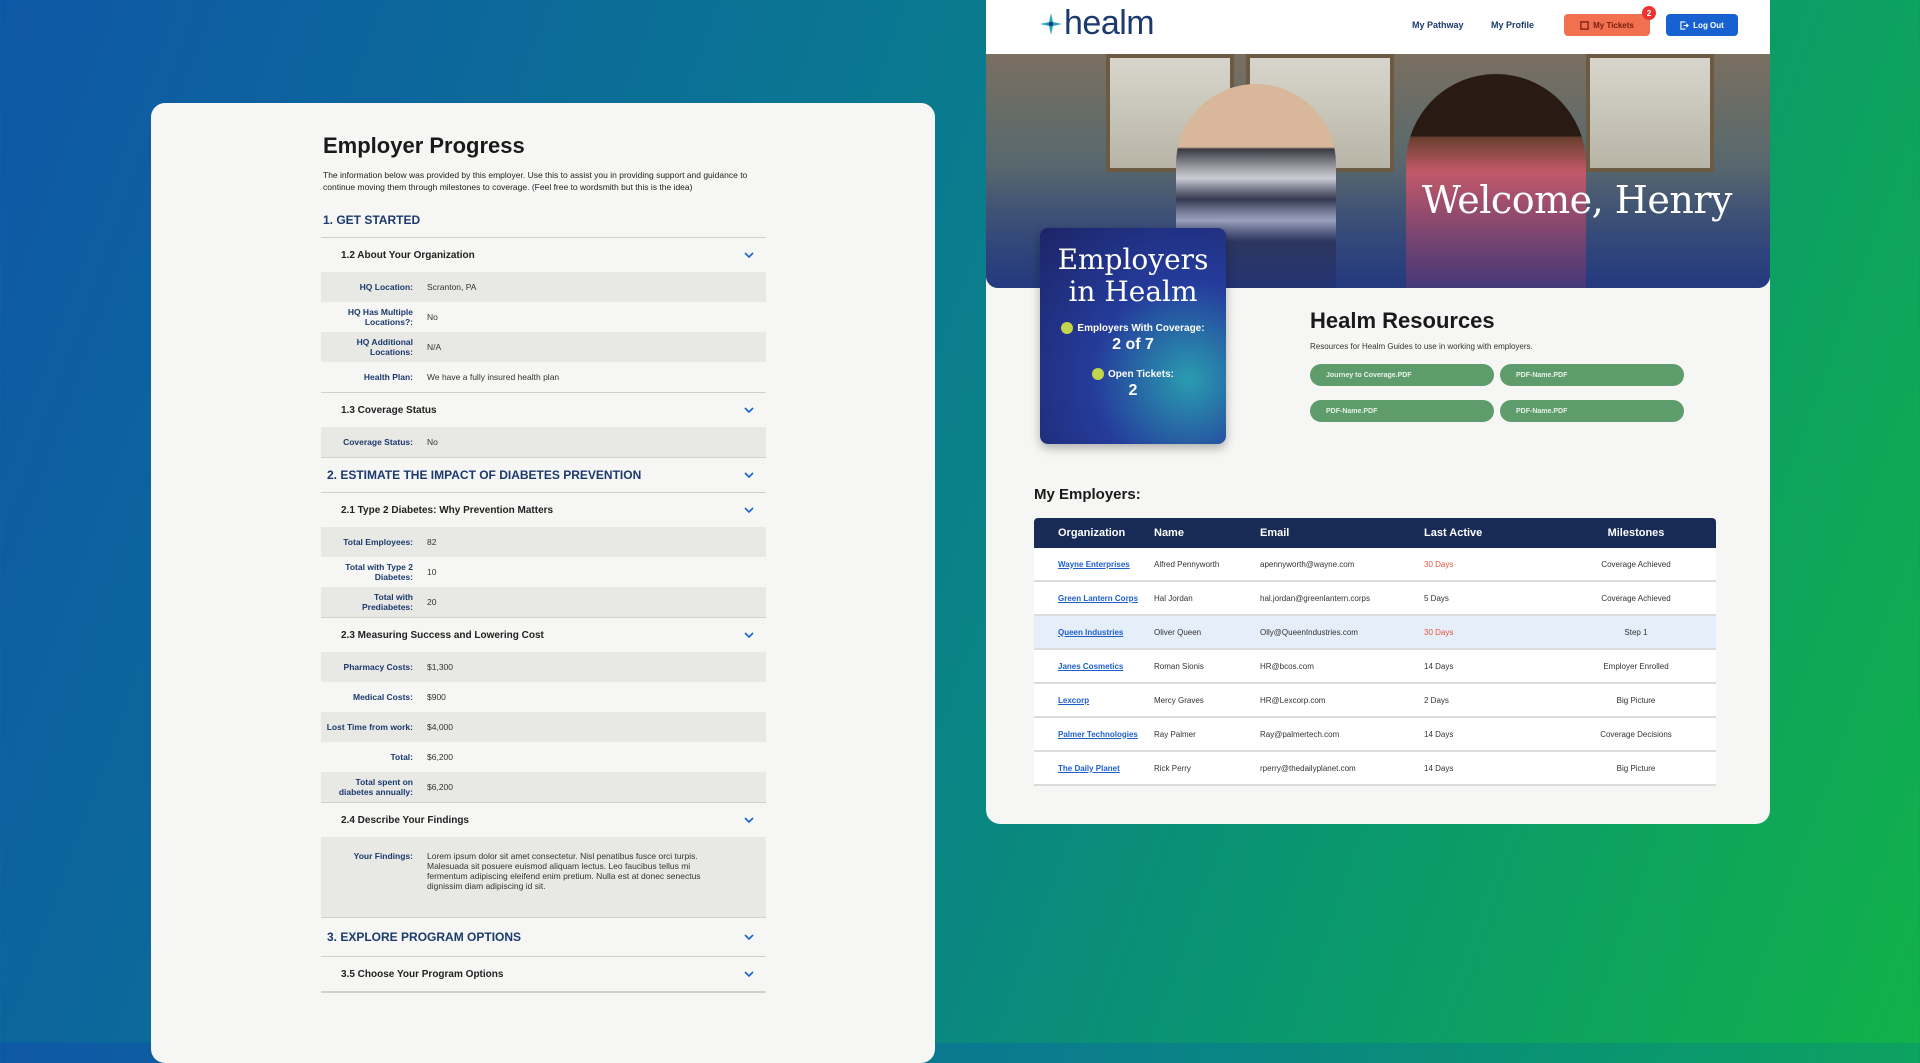 The image size is (1920, 1063). What do you see at coordinates (384, 347) in the screenshot?
I see `field-label: HQ Additional Locations:` at bounding box center [384, 347].